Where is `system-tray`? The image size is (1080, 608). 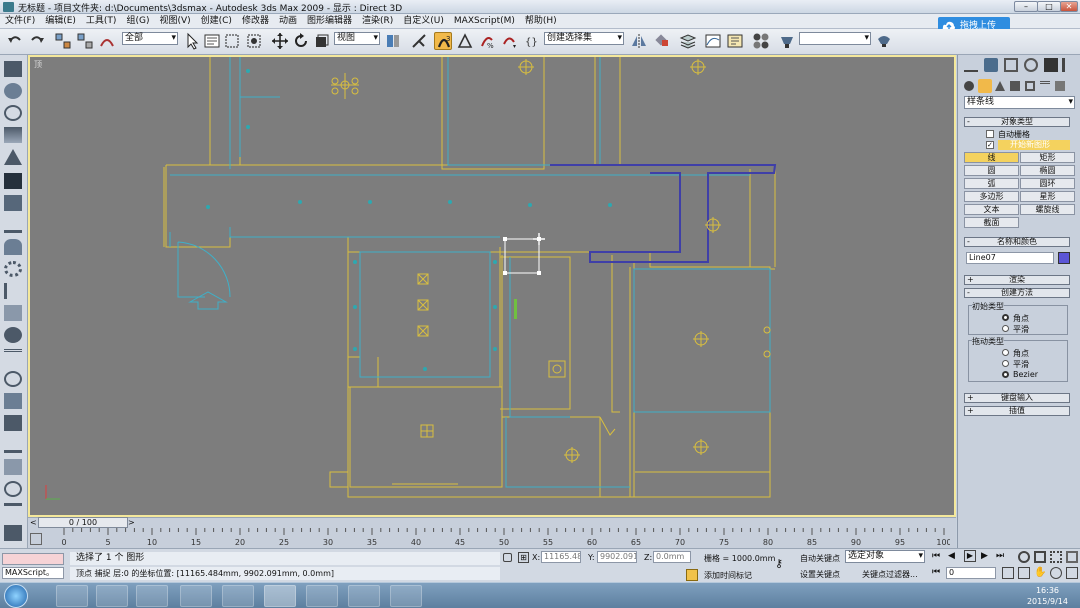
system-tray is located at coordinates (951, 596).